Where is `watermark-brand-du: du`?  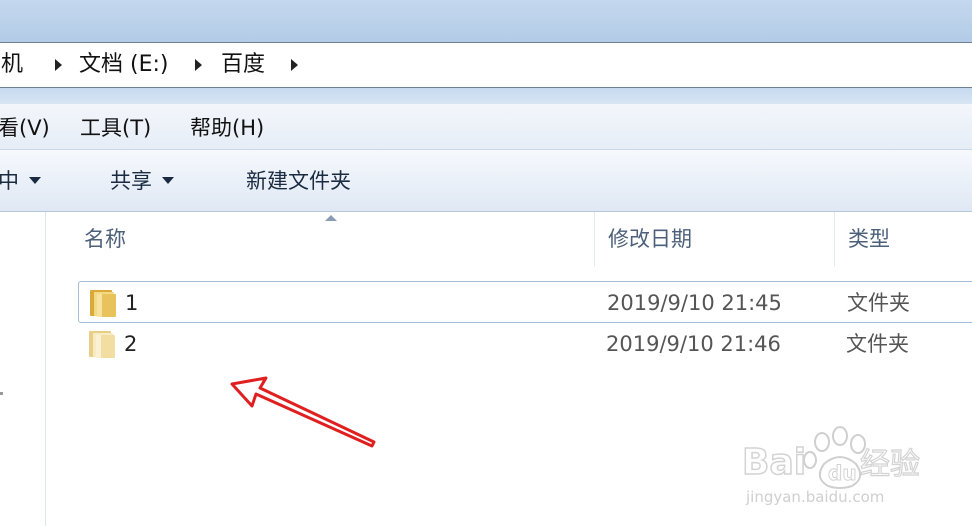
watermark-brand-du: du is located at coordinates (842, 473).